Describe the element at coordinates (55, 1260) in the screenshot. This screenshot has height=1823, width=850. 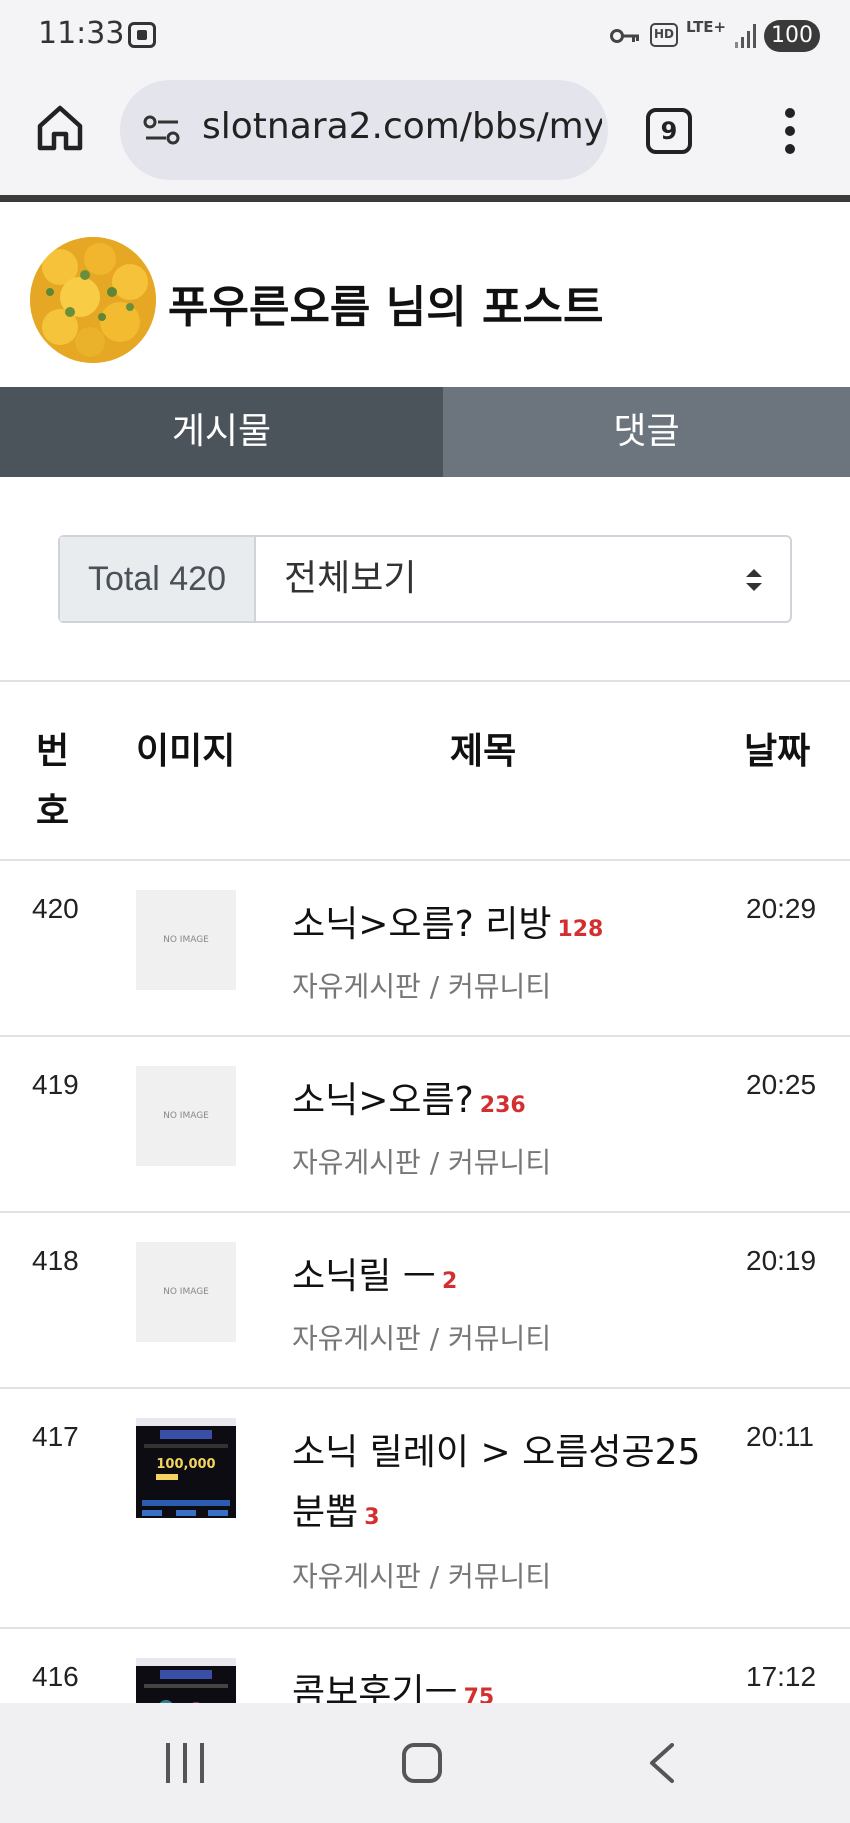
I see `row-number: 418` at that location.